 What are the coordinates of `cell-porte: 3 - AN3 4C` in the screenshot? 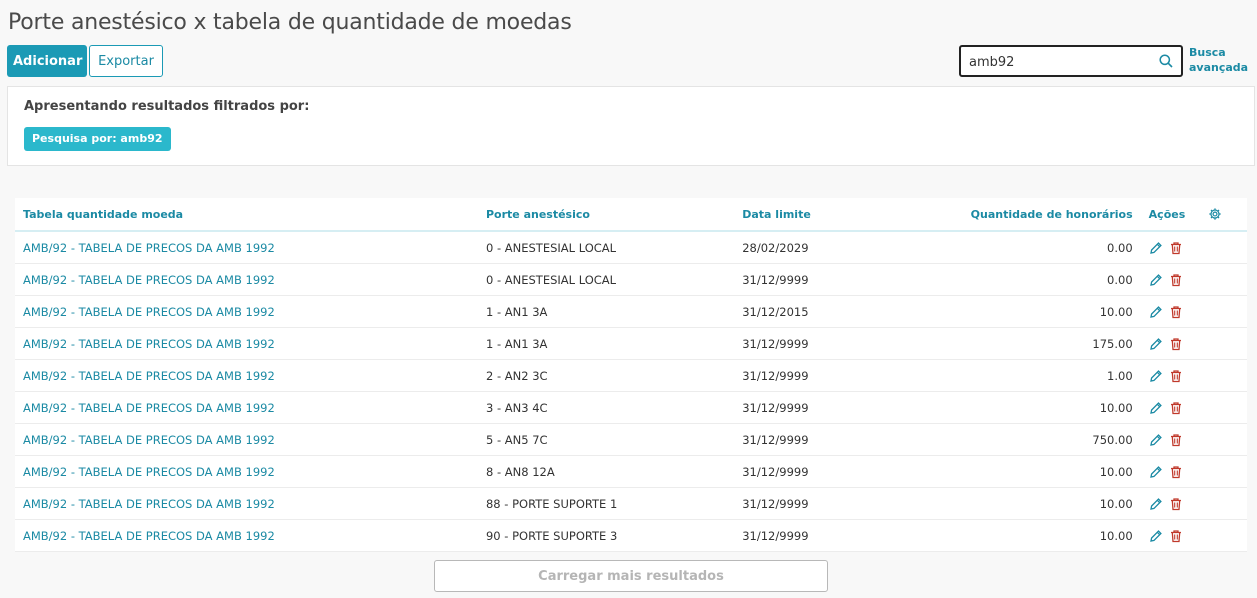 It's located at (614, 407).